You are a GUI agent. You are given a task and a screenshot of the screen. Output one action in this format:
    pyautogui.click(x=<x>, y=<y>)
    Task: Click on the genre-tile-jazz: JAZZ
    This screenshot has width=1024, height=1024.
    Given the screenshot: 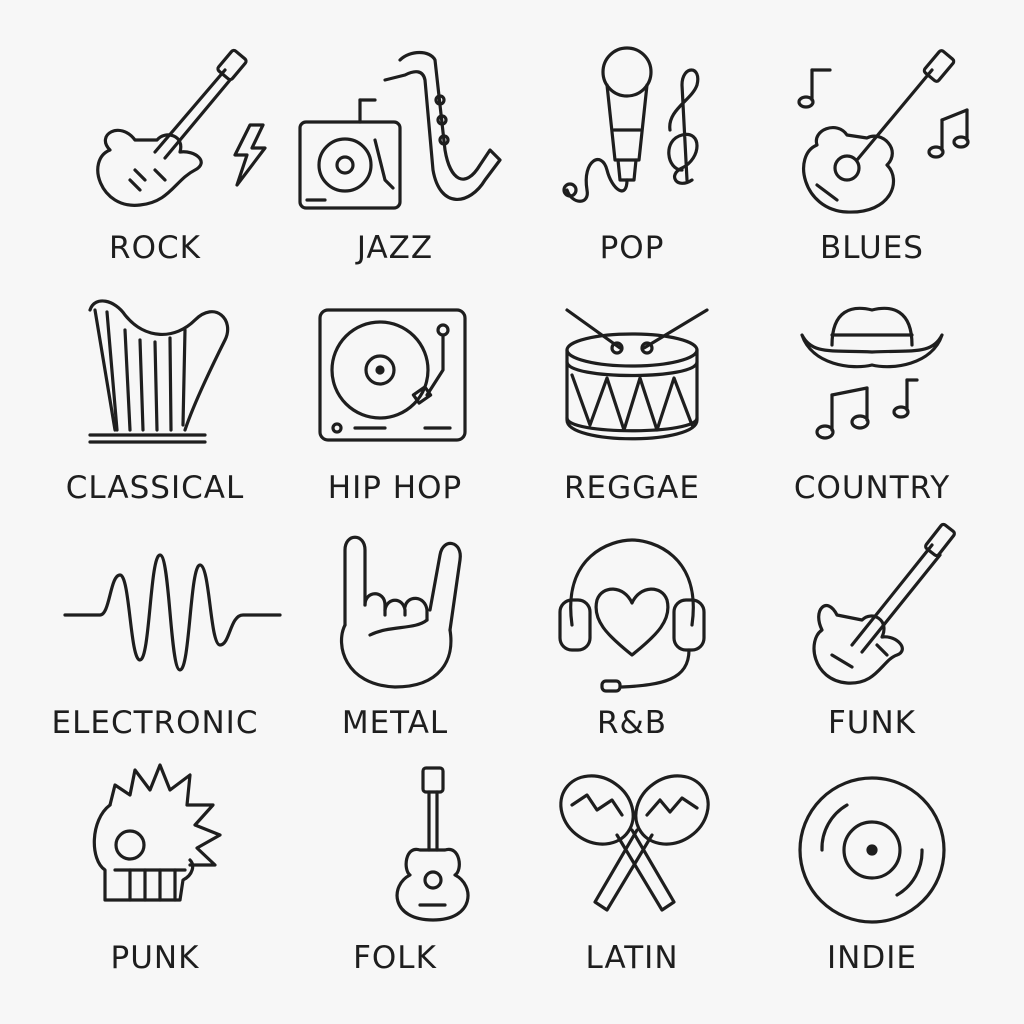 What is the action you would take?
    pyautogui.click(x=395, y=160)
    